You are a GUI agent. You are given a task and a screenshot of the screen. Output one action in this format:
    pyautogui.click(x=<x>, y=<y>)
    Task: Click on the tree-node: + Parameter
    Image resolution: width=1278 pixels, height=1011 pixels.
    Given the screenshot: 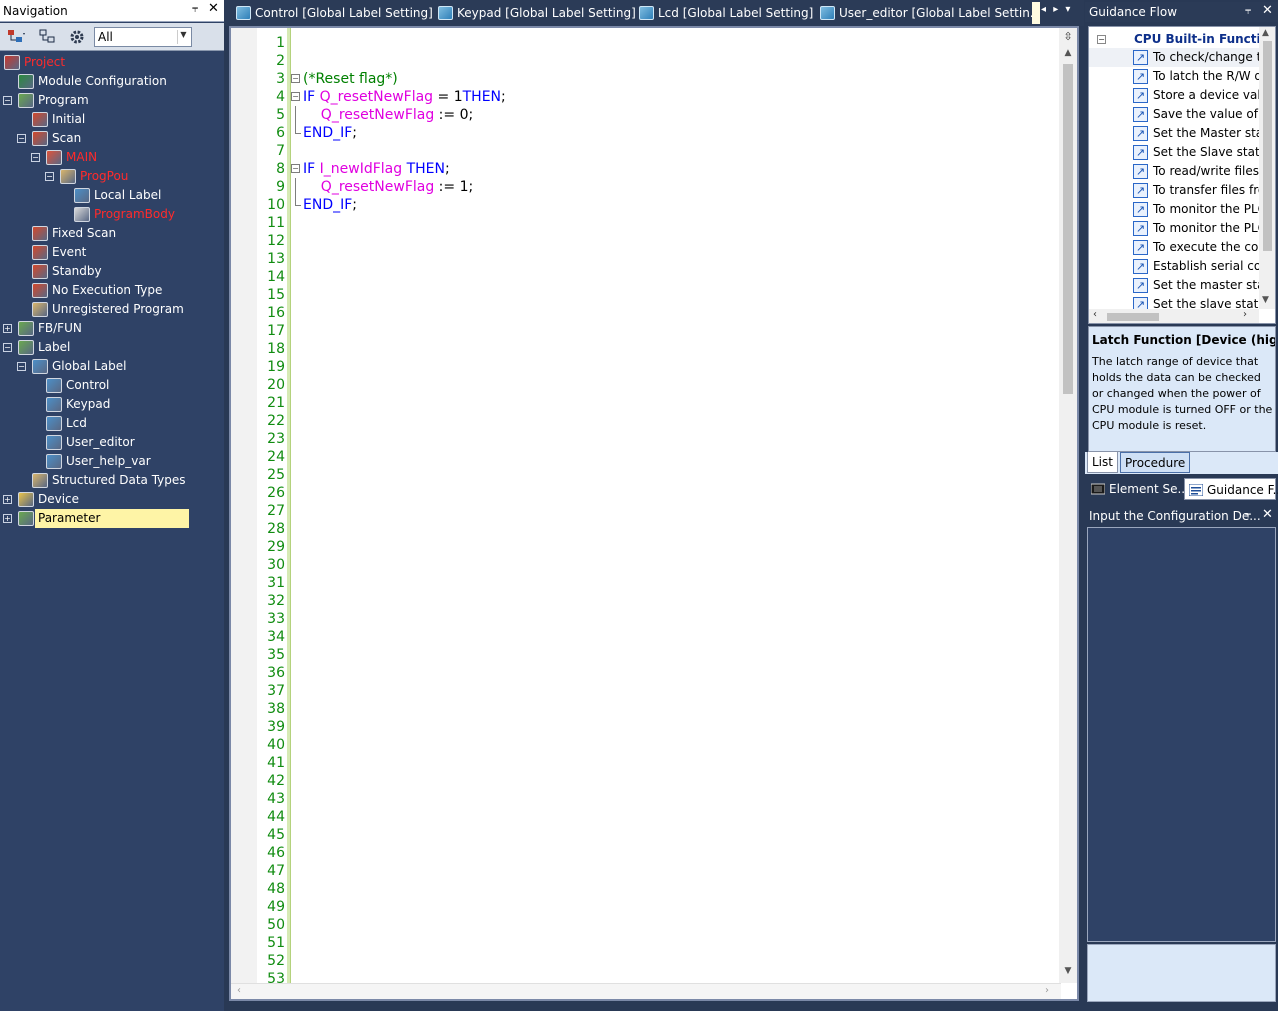 What is the action you would take?
    pyautogui.click(x=112, y=518)
    